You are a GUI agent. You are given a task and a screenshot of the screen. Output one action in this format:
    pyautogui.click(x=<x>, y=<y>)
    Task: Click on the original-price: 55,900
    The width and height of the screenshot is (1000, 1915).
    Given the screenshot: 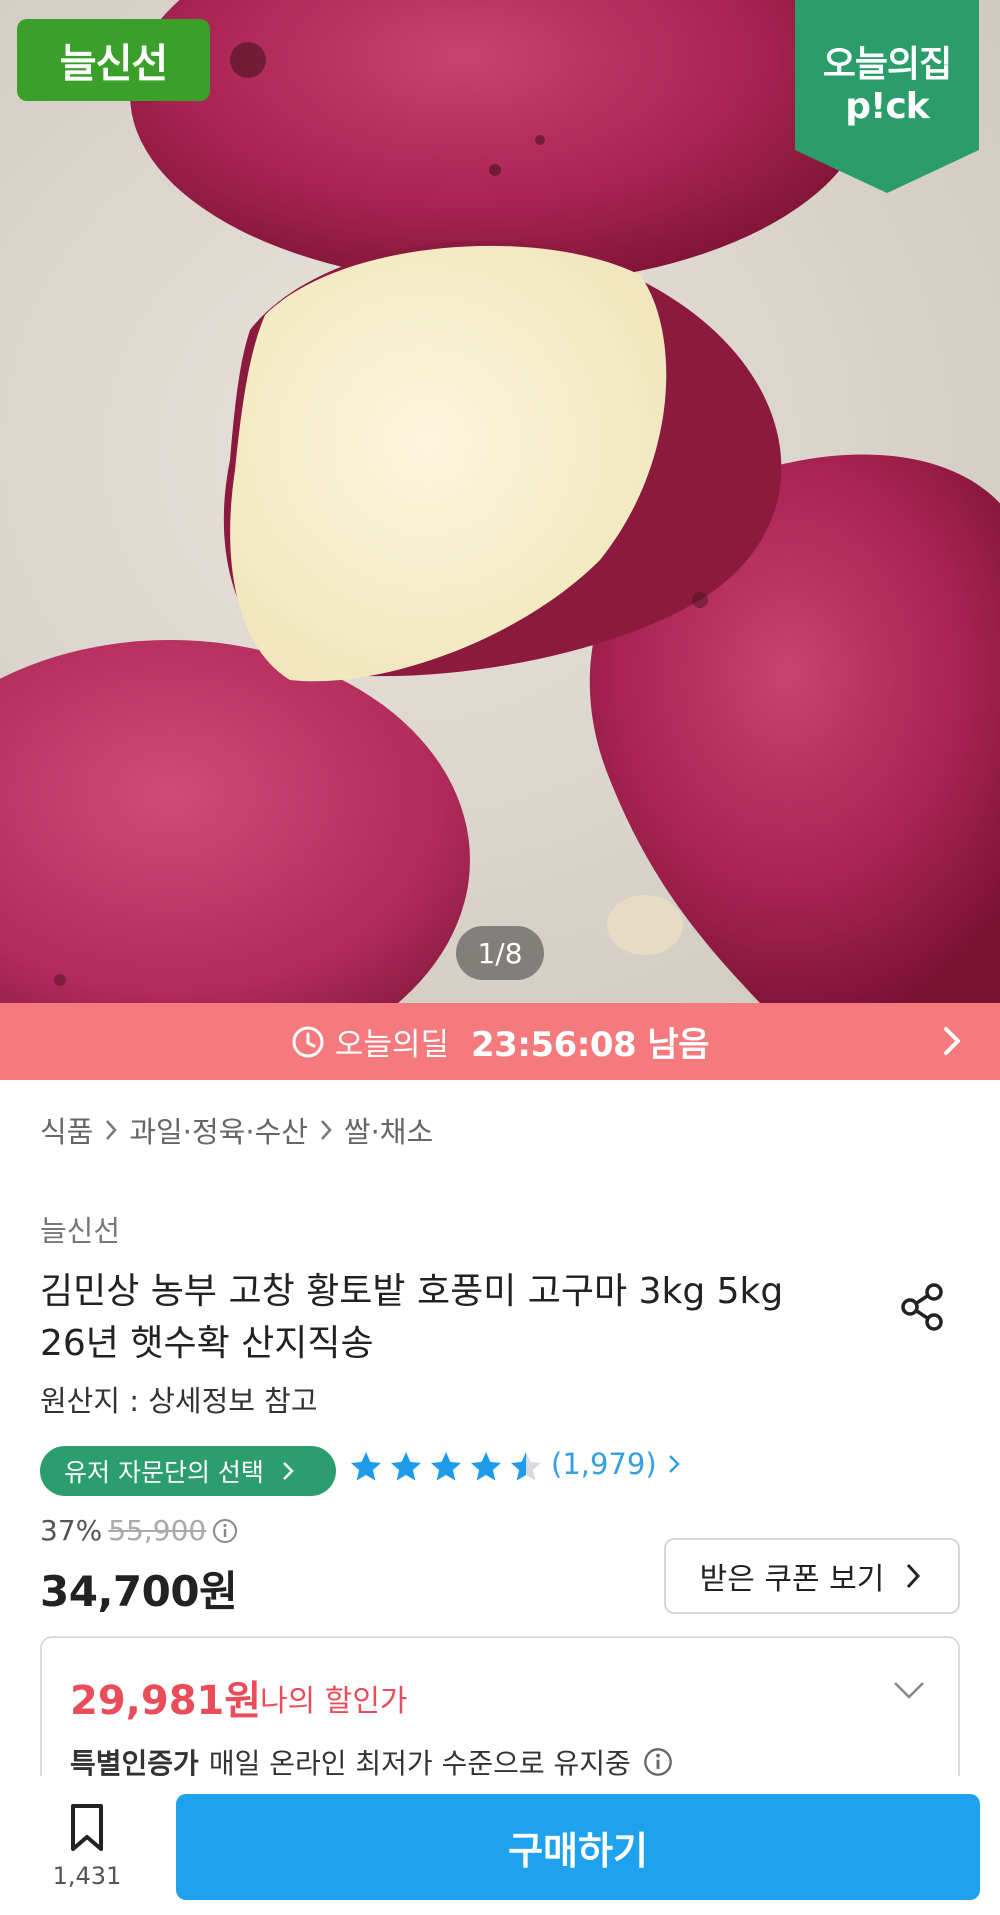 What is the action you would take?
    pyautogui.click(x=157, y=1530)
    